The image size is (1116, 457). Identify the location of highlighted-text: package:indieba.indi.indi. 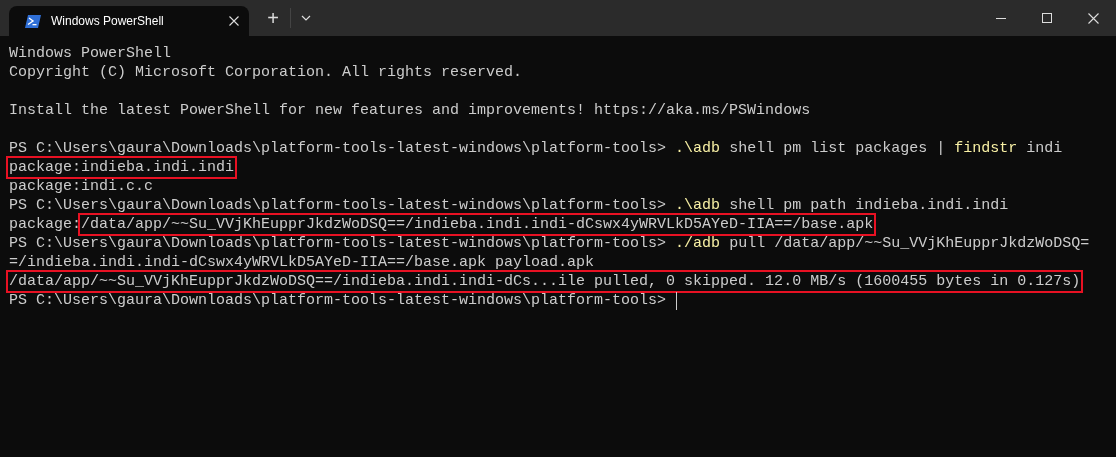
(122, 167).